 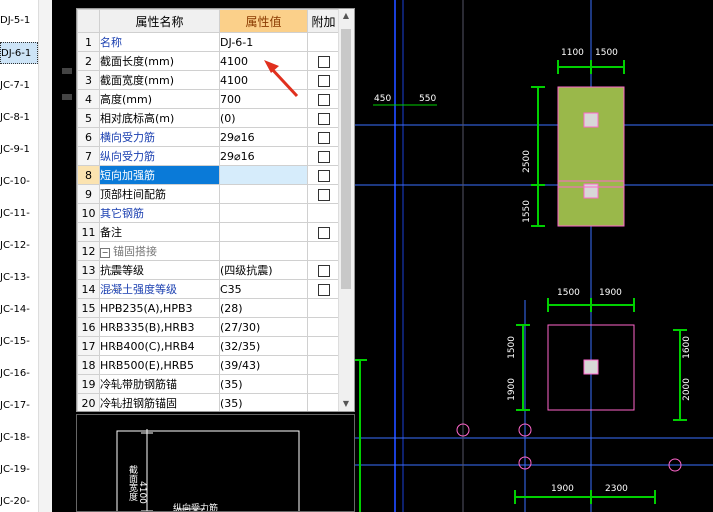 I want to click on row-value: DJ-6-1, so click(x=263, y=42).